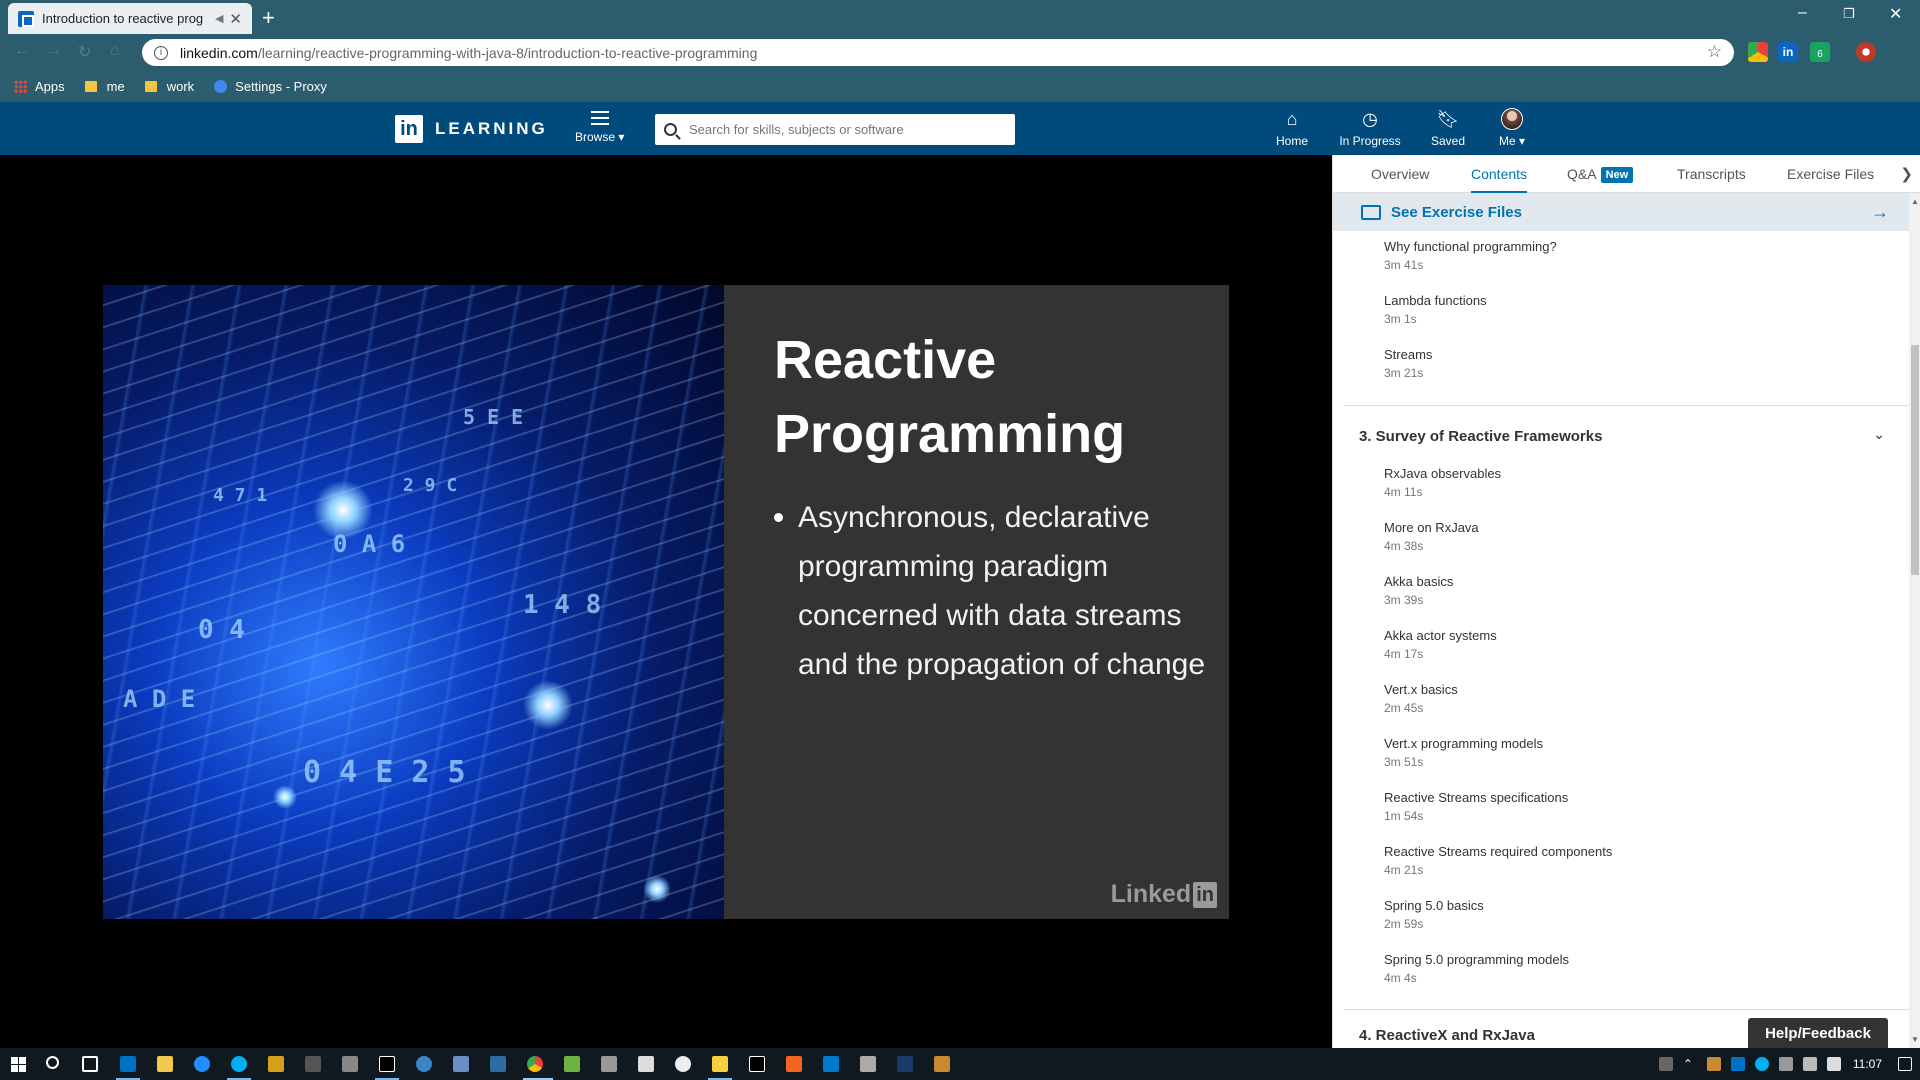 This screenshot has width=1920, height=1080. I want to click on window-close-icon: ✕, so click(1895, 14).